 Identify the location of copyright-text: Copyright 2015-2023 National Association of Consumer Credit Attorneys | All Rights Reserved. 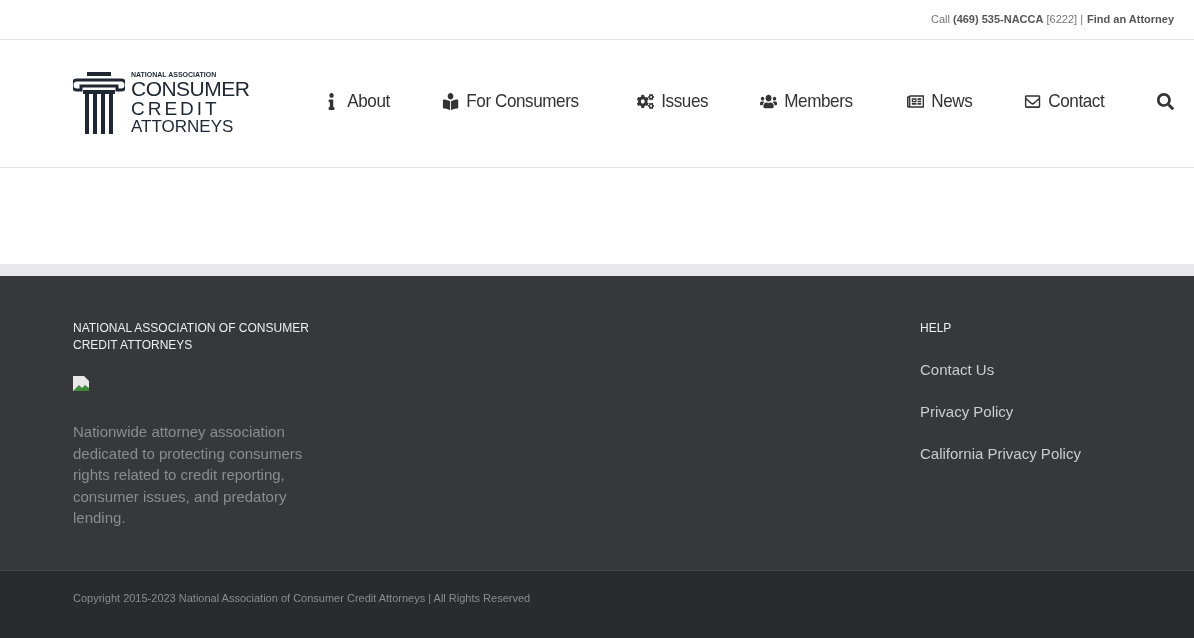
(302, 598).